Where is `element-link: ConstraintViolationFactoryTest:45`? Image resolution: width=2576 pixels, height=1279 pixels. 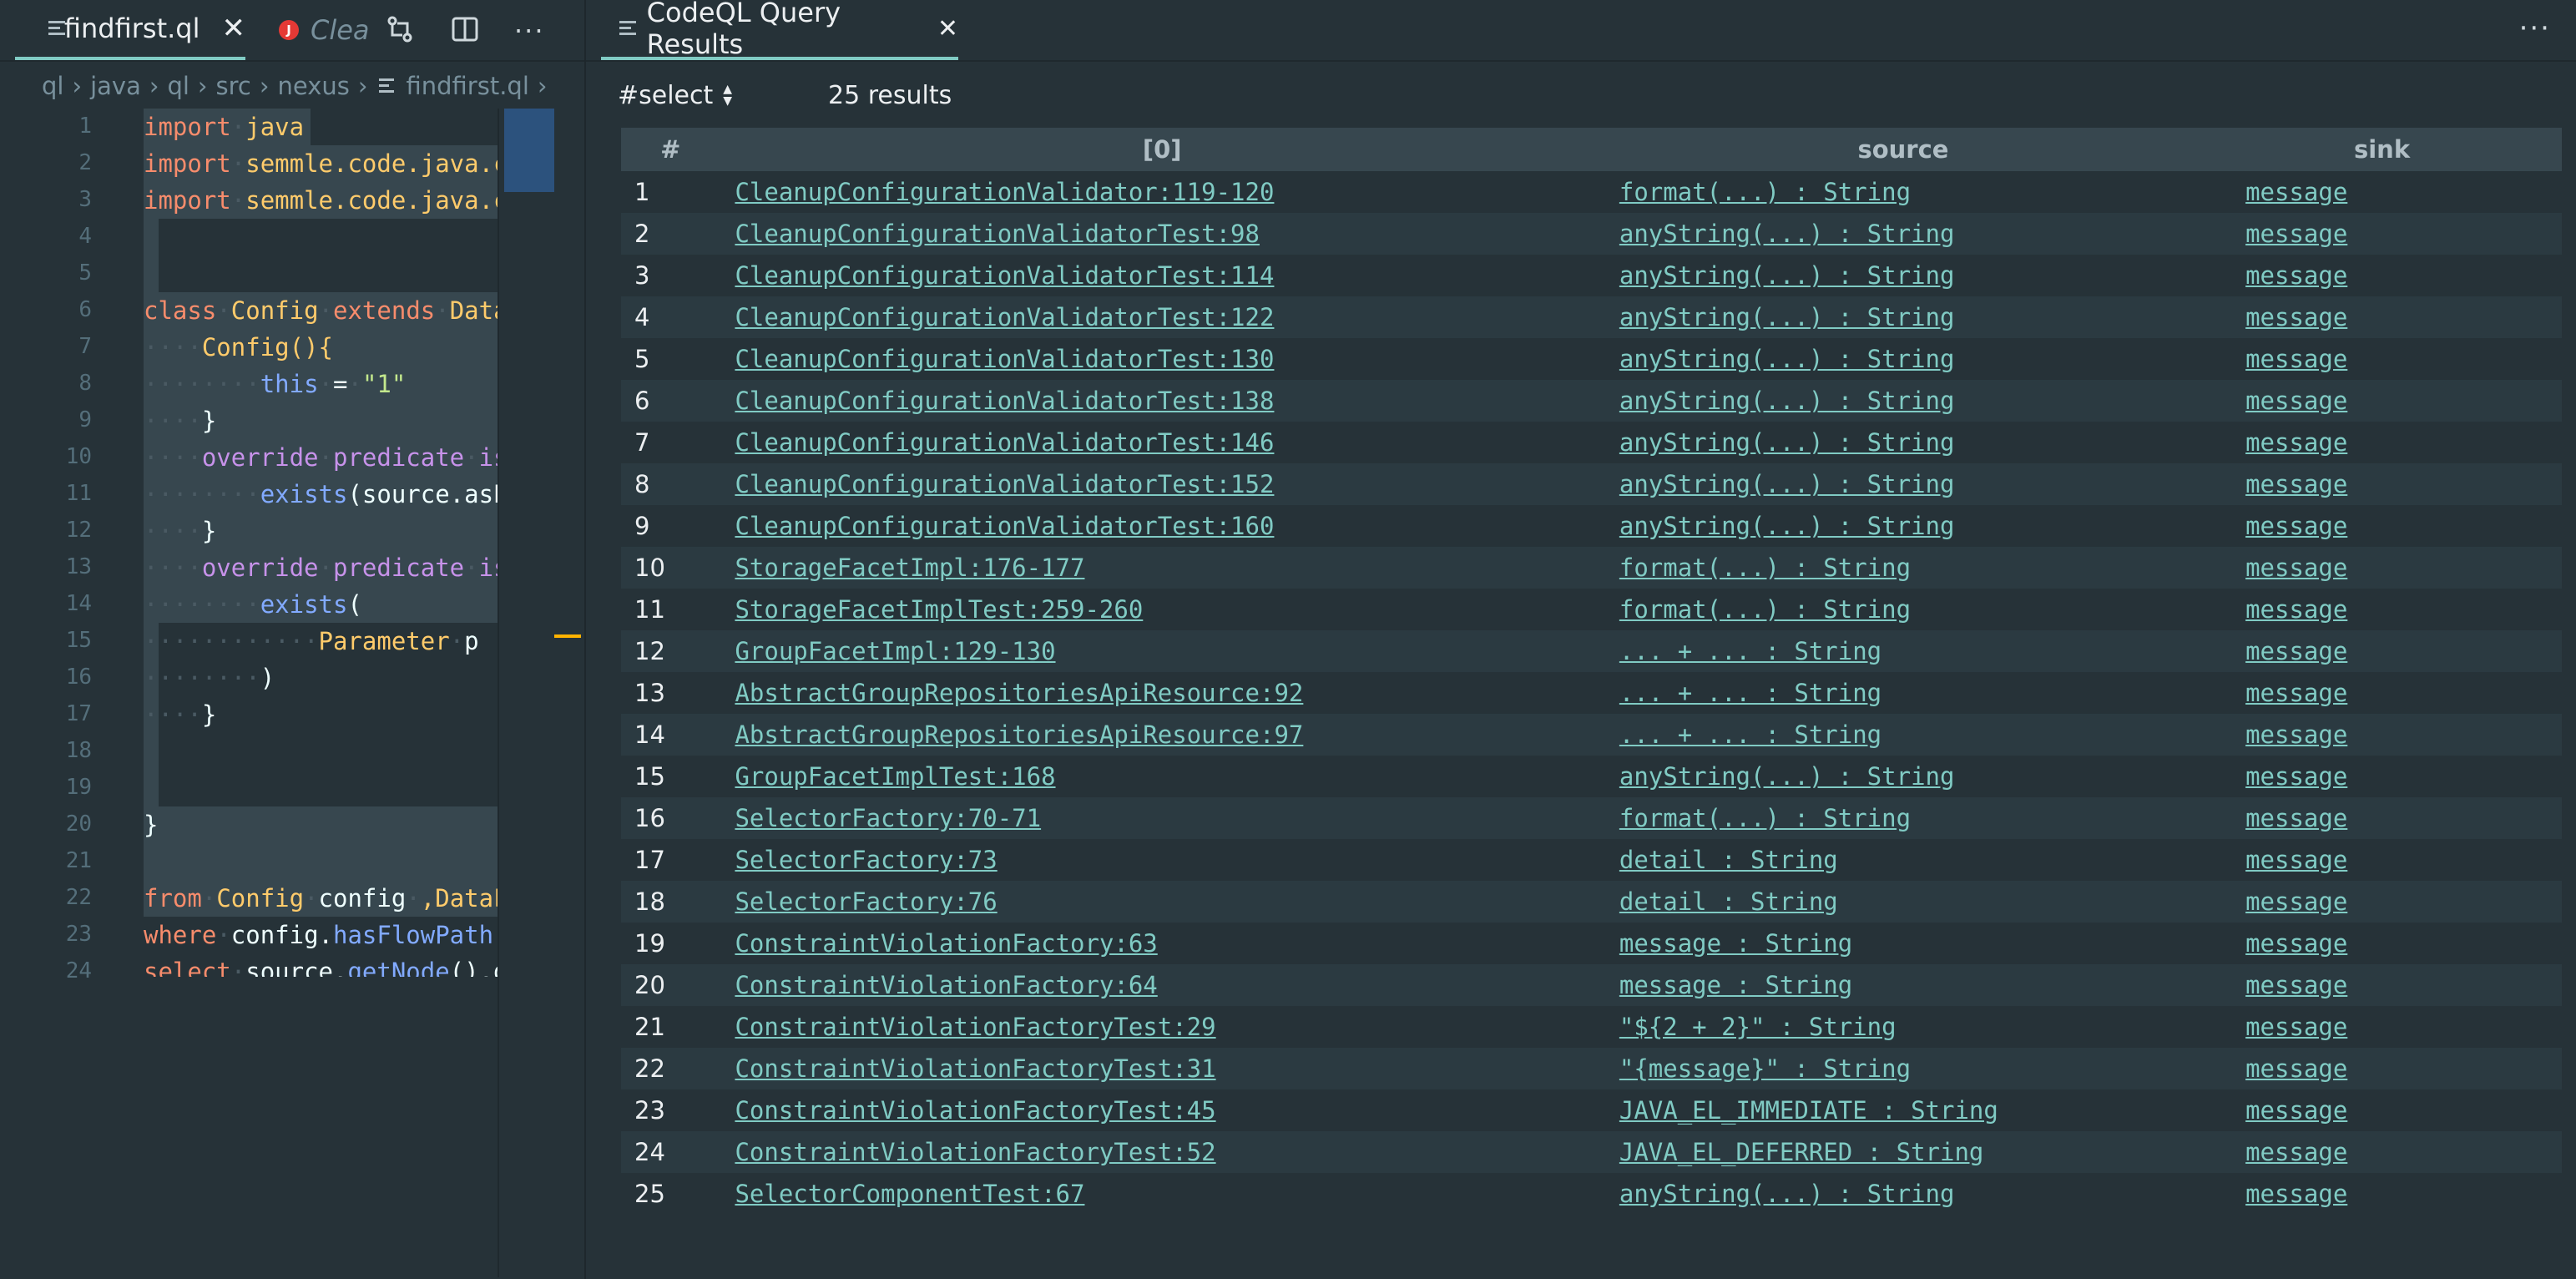
element-link: ConstraintViolationFactoryTest:45 is located at coordinates (975, 1110).